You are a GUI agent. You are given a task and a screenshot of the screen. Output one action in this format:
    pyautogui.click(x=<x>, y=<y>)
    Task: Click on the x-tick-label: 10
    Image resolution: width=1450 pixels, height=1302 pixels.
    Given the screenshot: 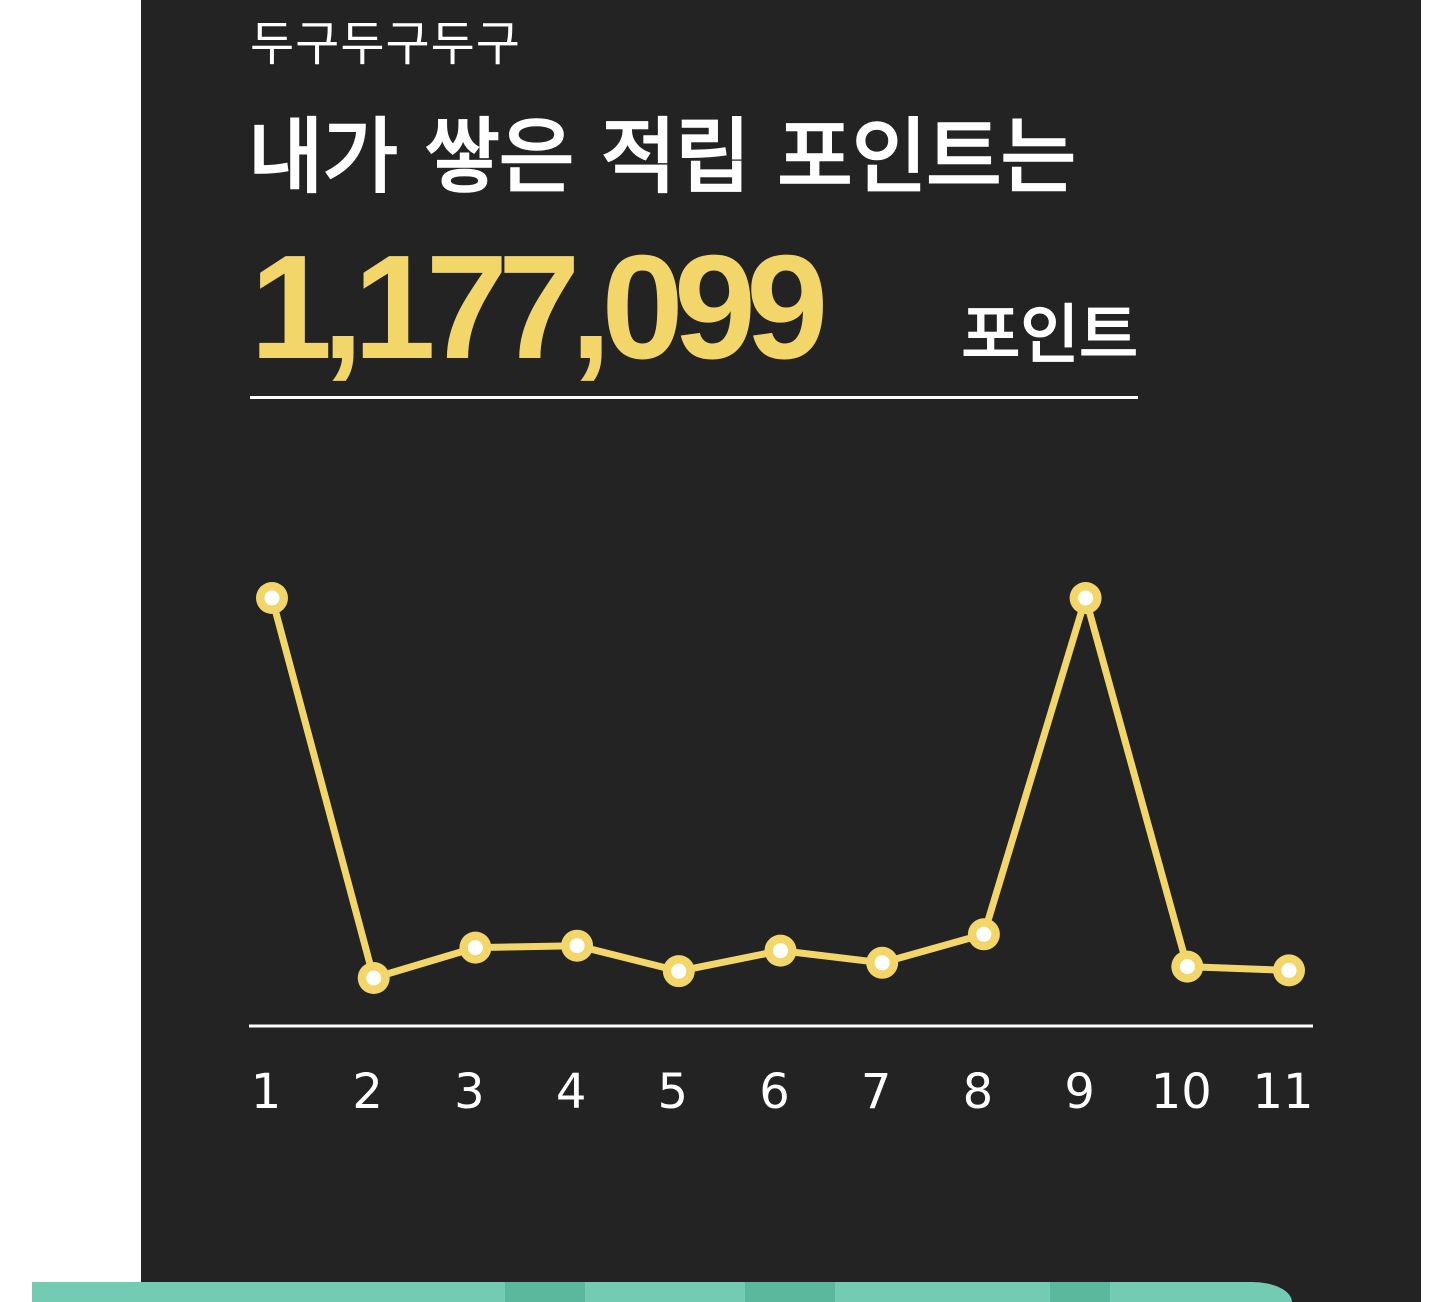 What is the action you would take?
    pyautogui.click(x=1181, y=1092)
    